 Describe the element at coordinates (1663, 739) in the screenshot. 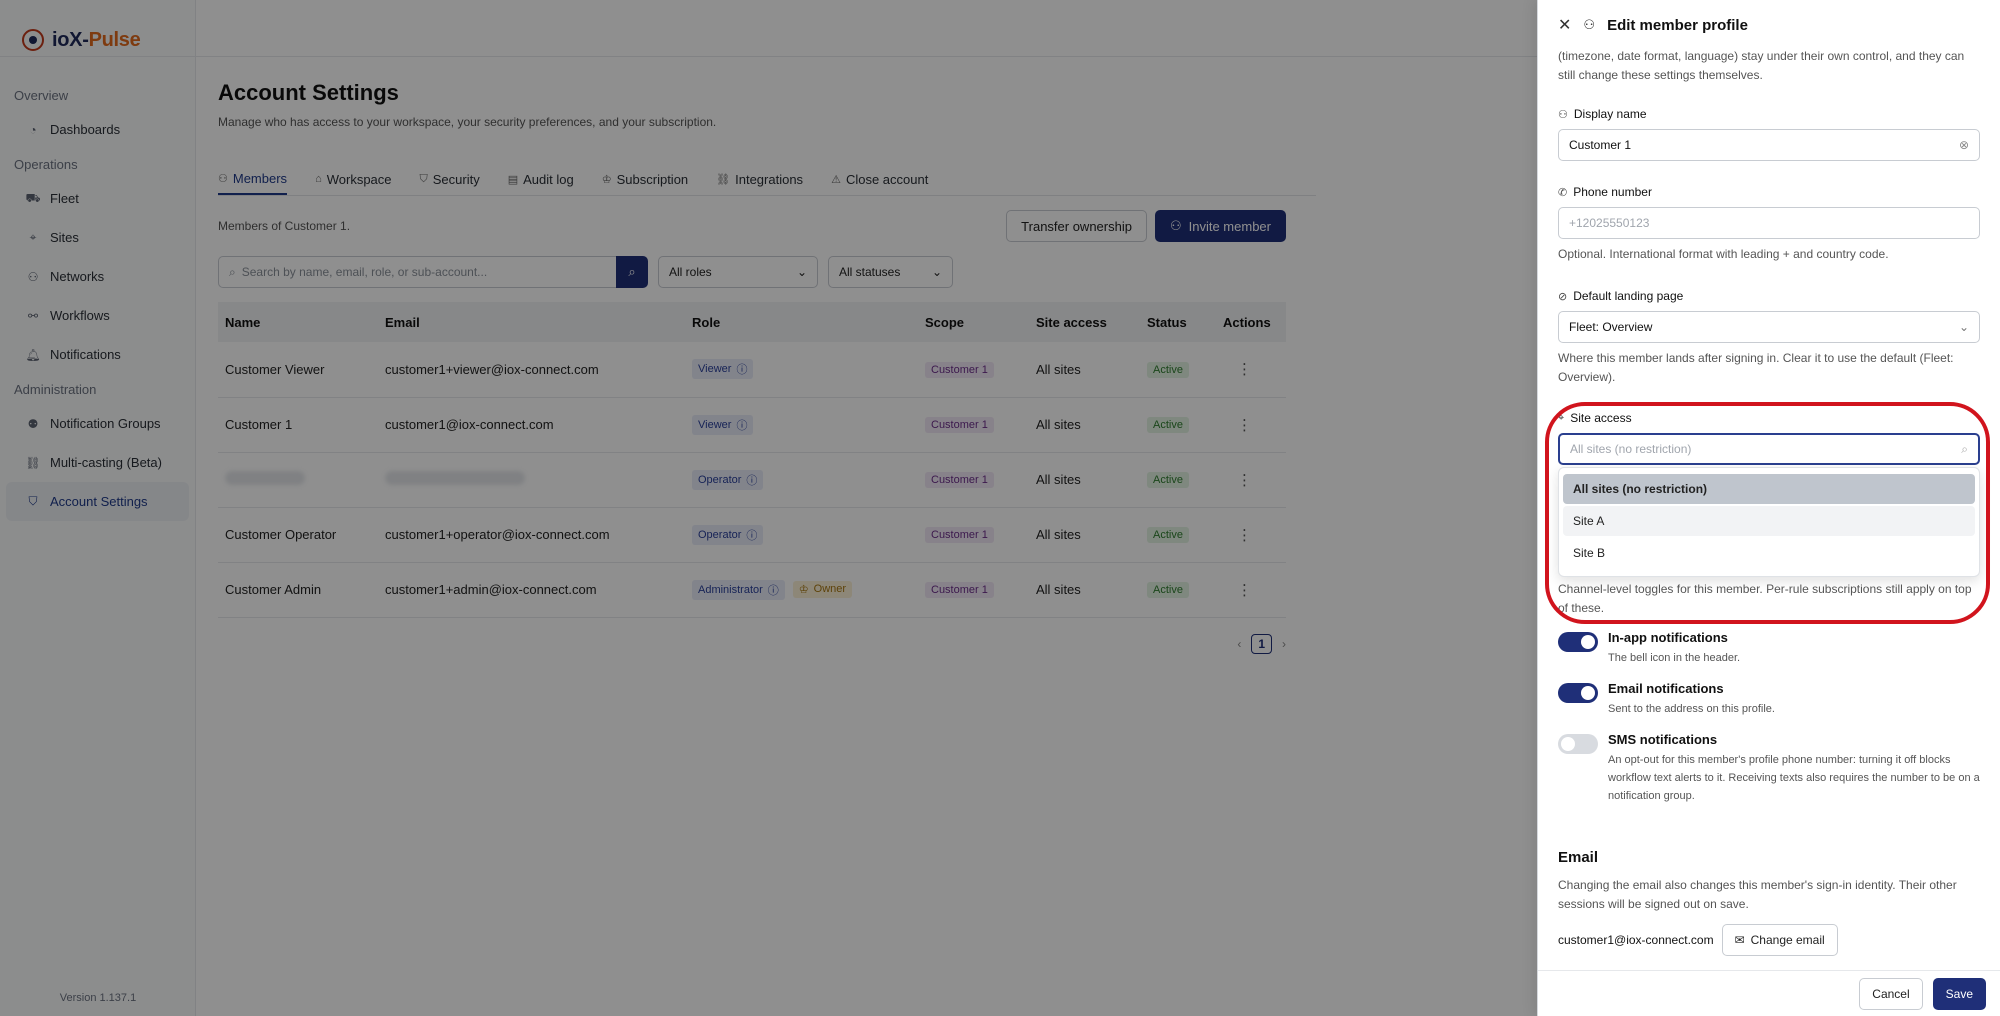

I see `toggle-title: SMS notifications` at that location.